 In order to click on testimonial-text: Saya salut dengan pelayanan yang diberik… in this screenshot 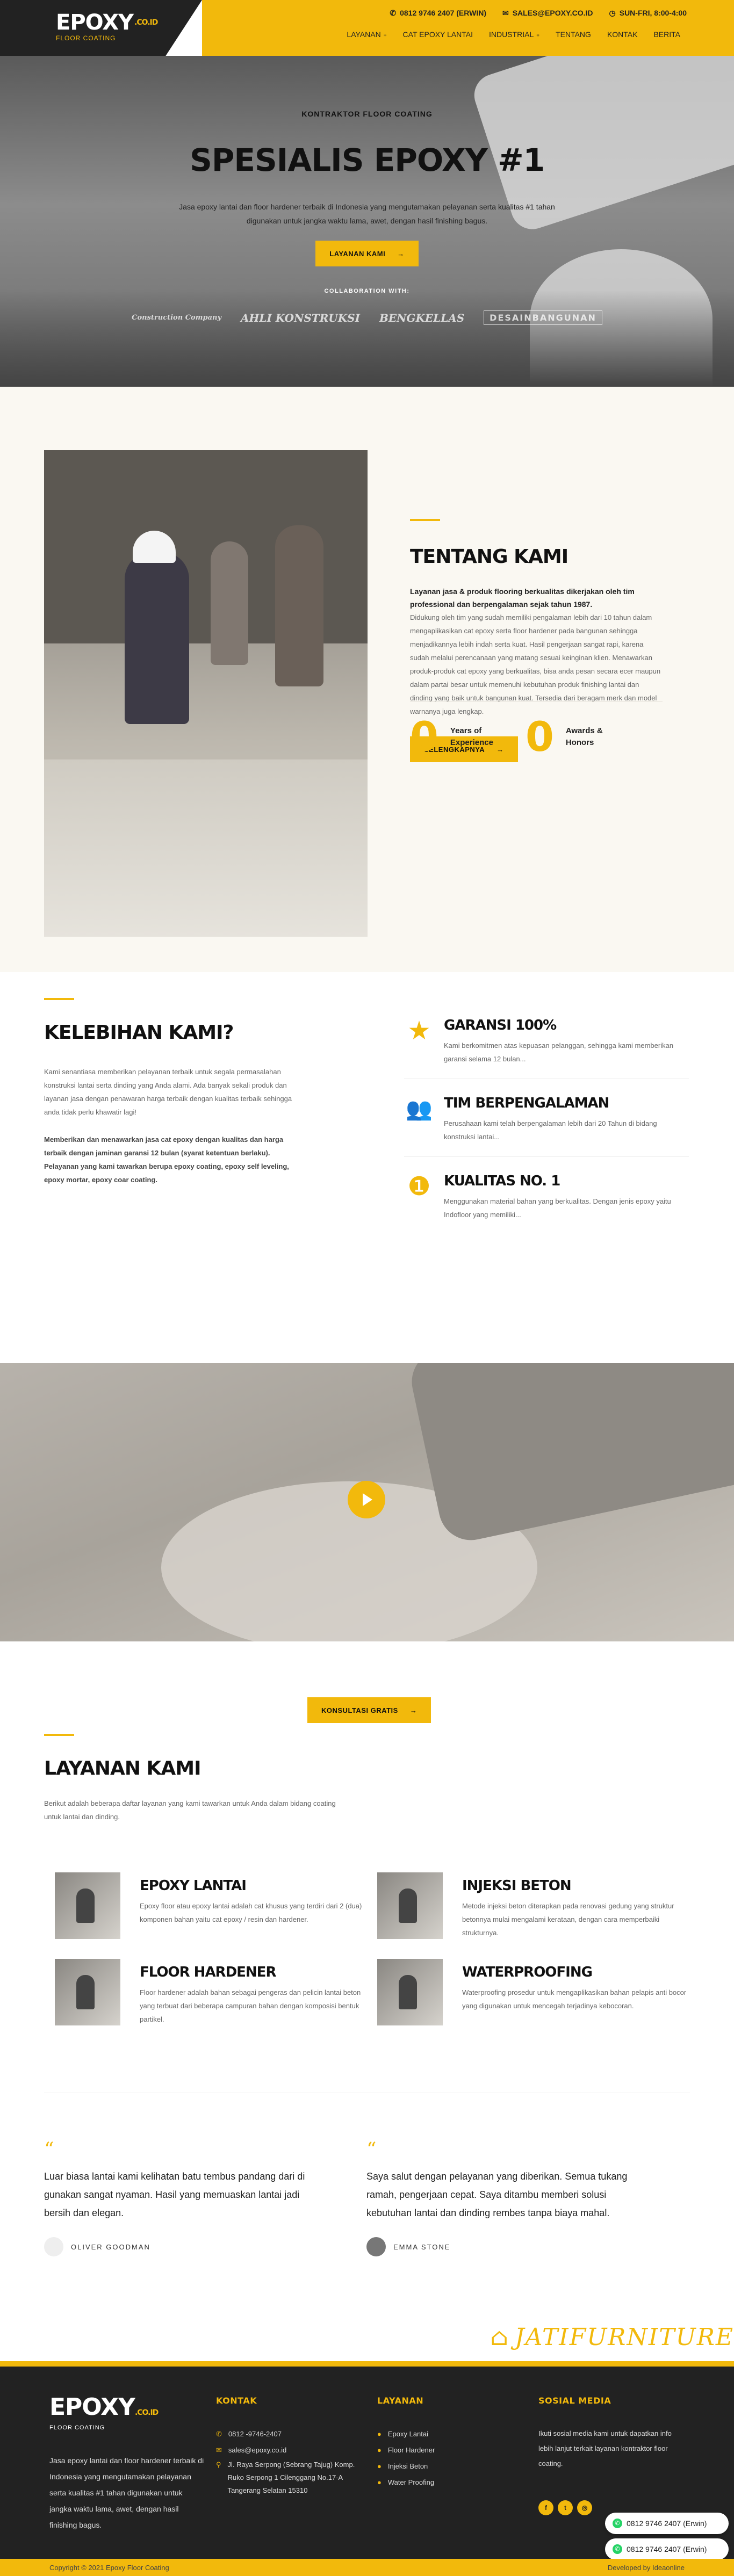, I will do `click(497, 2194)`.